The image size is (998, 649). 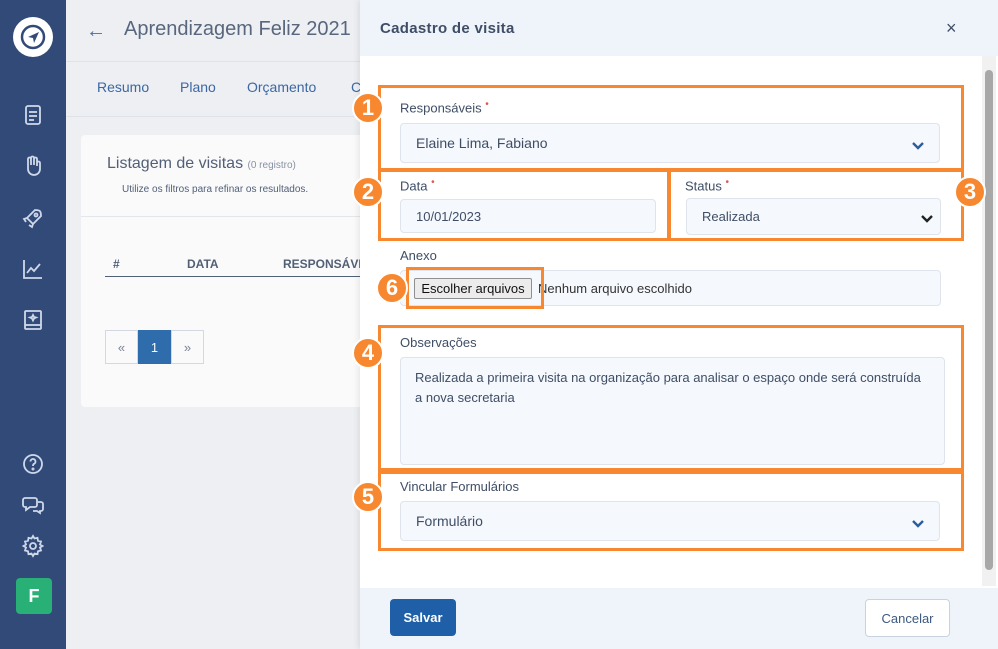 What do you see at coordinates (392, 288) in the screenshot?
I see `annotation-badge-6: 6` at bounding box center [392, 288].